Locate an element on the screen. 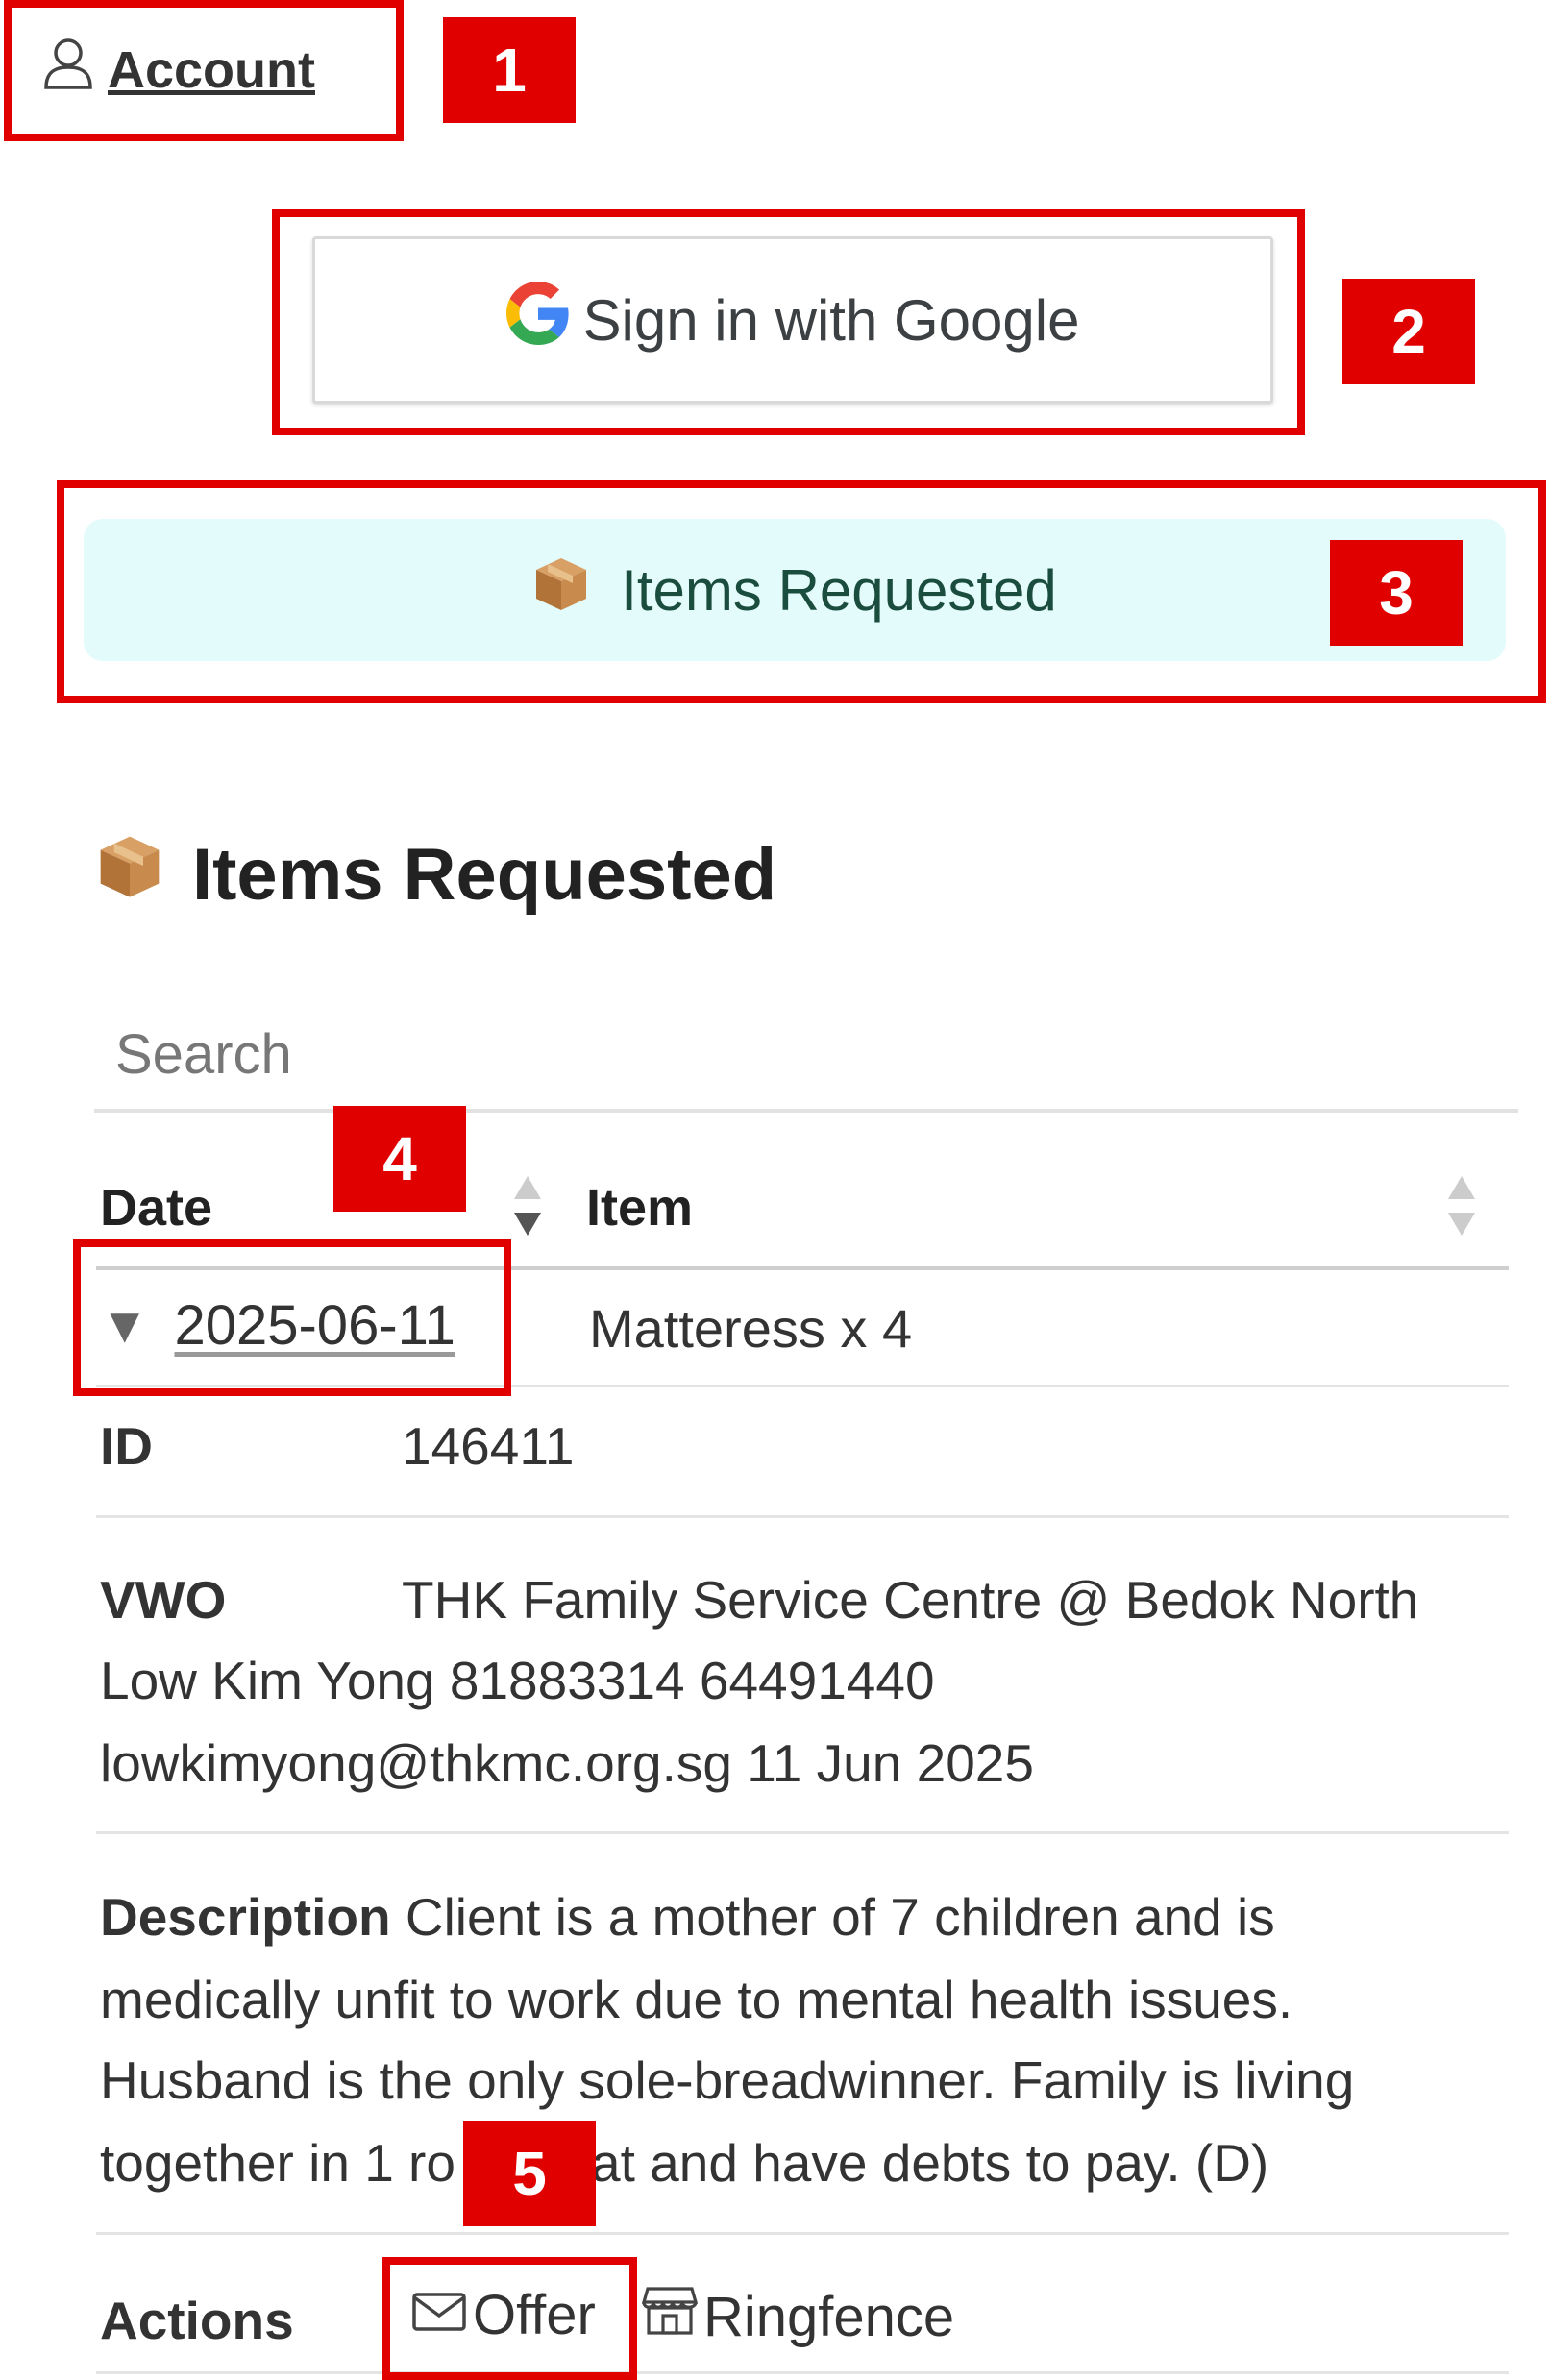 This screenshot has width=1550, height=2380. page-title: Items Requested is located at coordinates (436, 875).